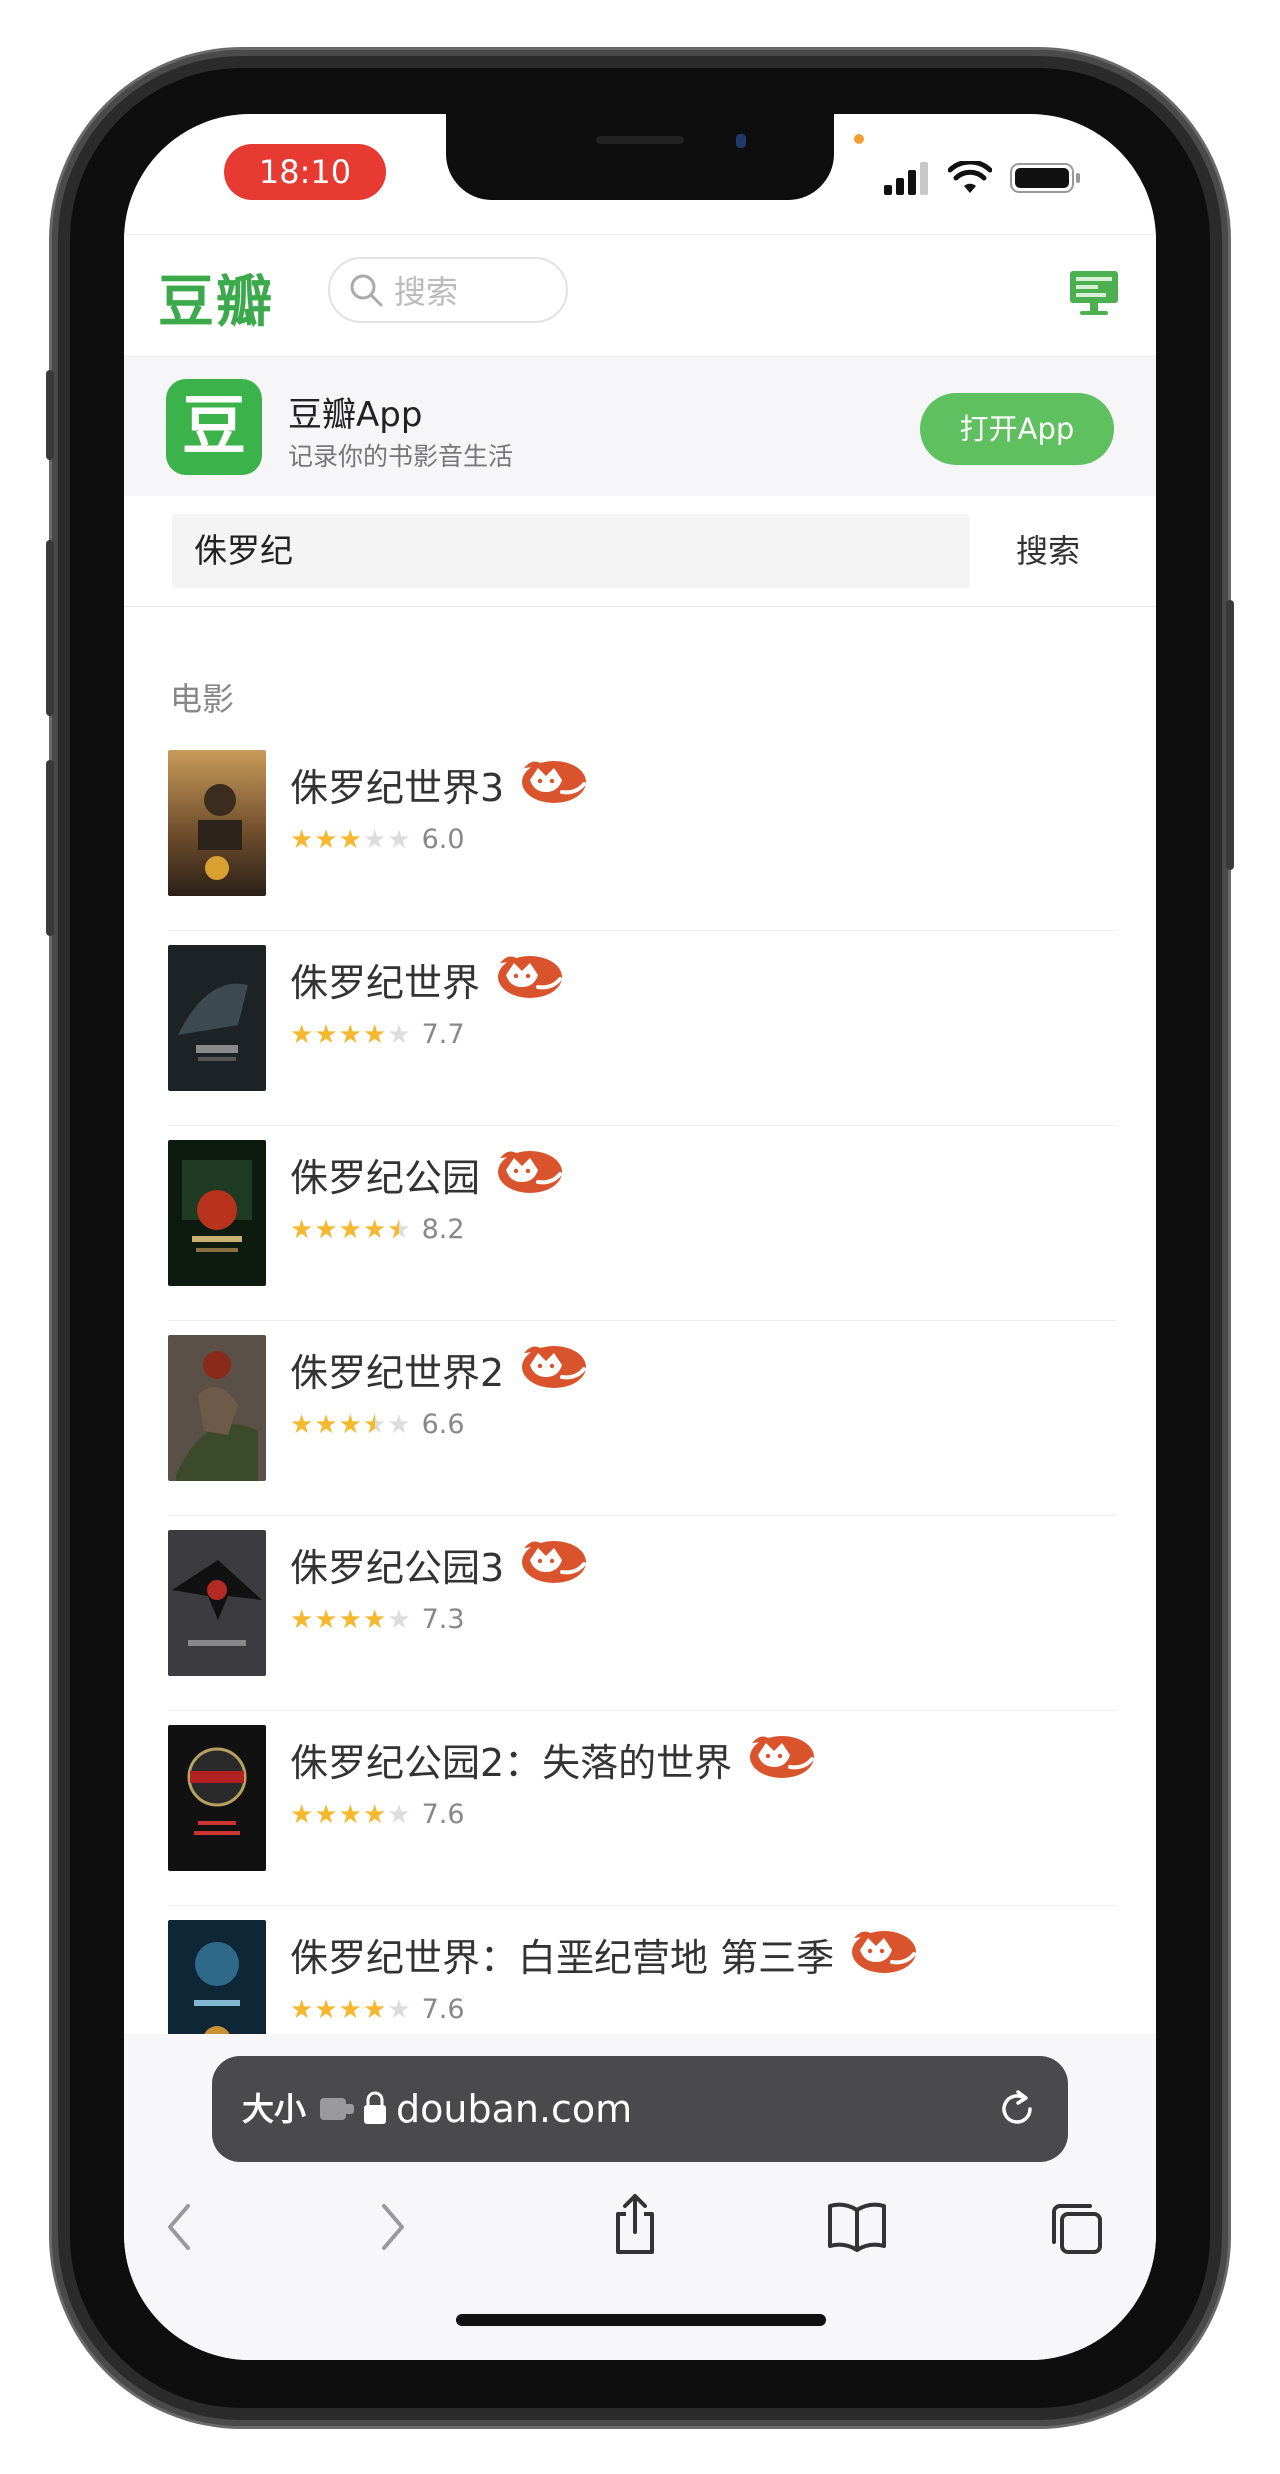  I want to click on movie-title: 侏罗纪世界：白垩纪营地 第三季, so click(604, 1954).